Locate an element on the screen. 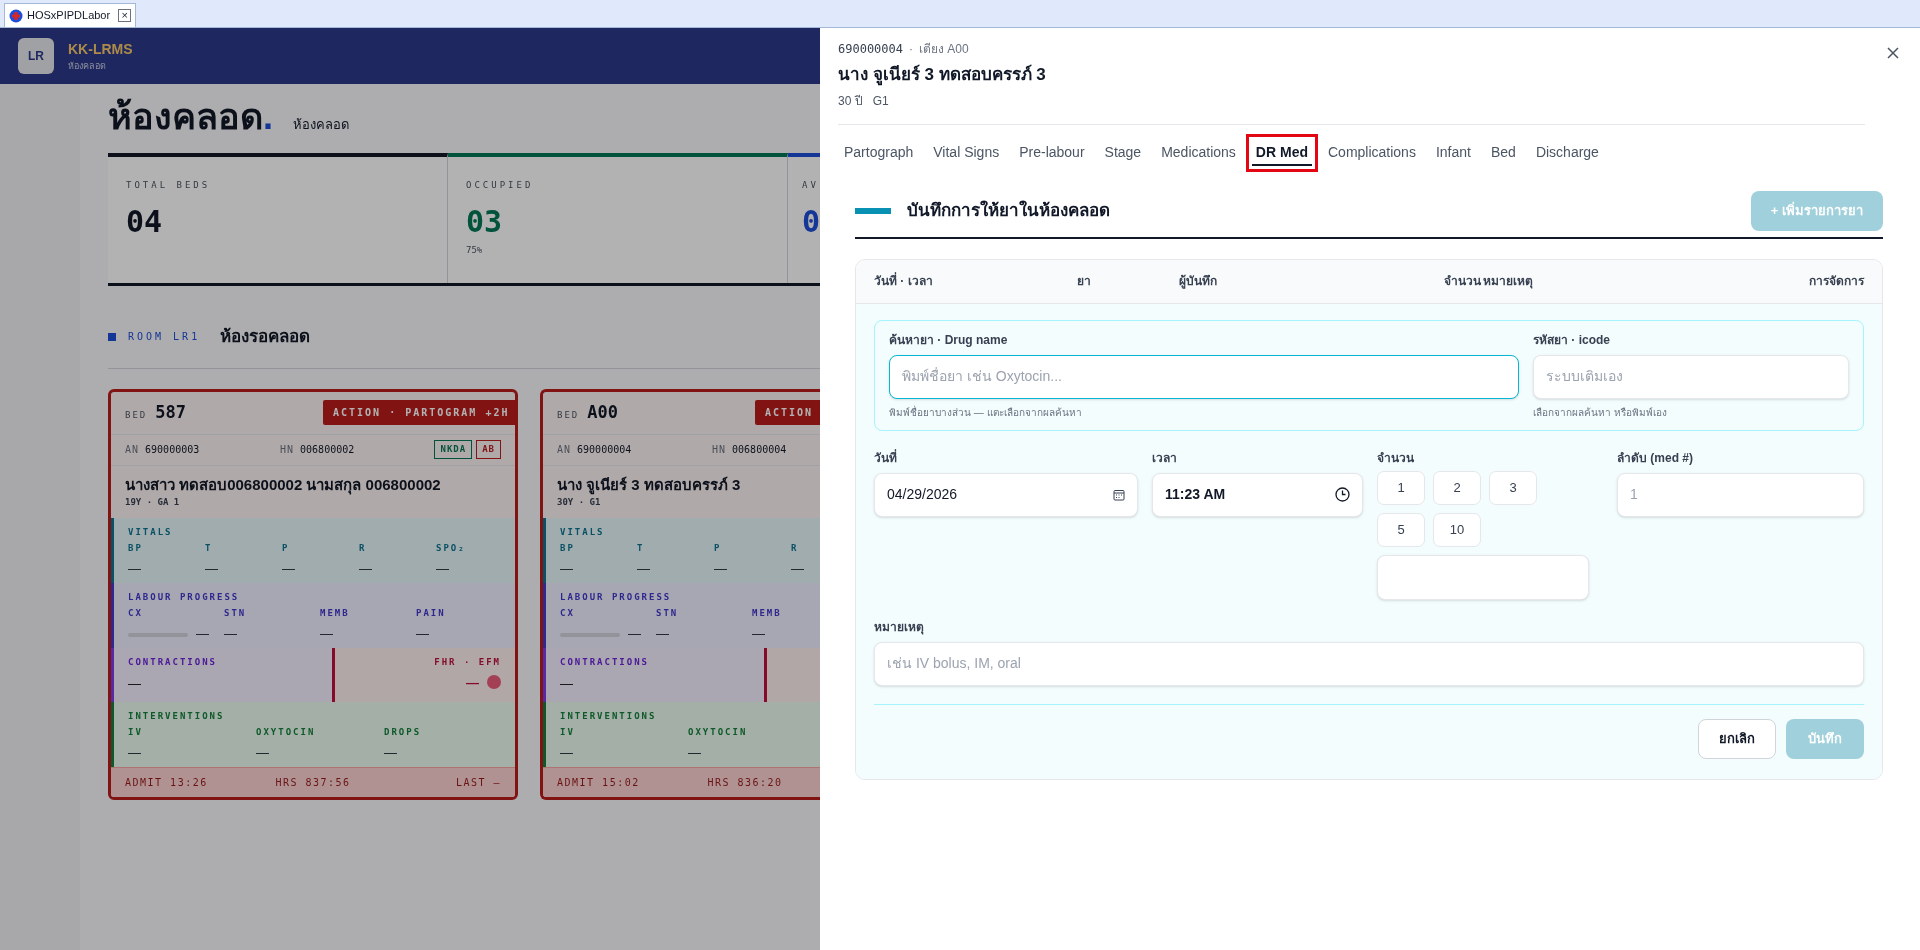 This screenshot has width=1920, height=950. tab: Infant is located at coordinates (1453, 152).